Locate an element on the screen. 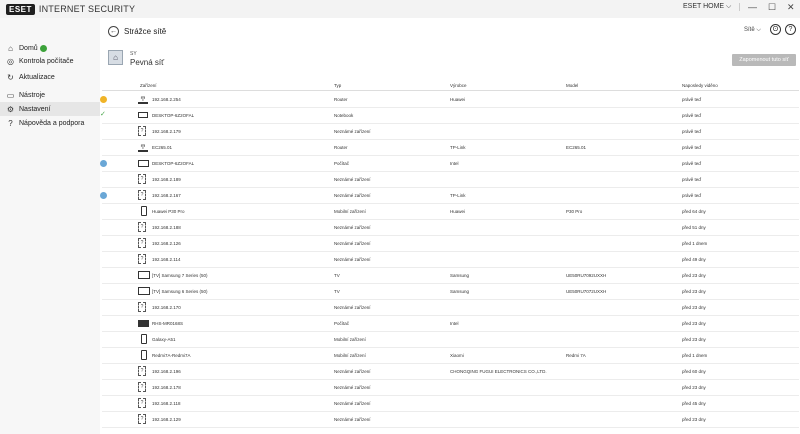 The width and height of the screenshot is (800, 434). cell-seen: před 51 dny is located at coordinates (694, 227).